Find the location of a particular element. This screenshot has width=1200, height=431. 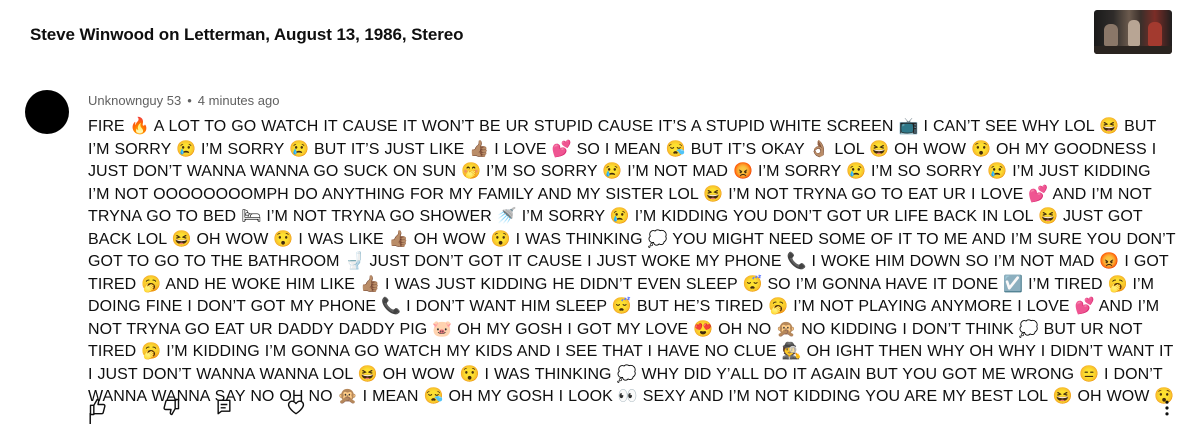

heart-button is located at coordinates (296, 407).